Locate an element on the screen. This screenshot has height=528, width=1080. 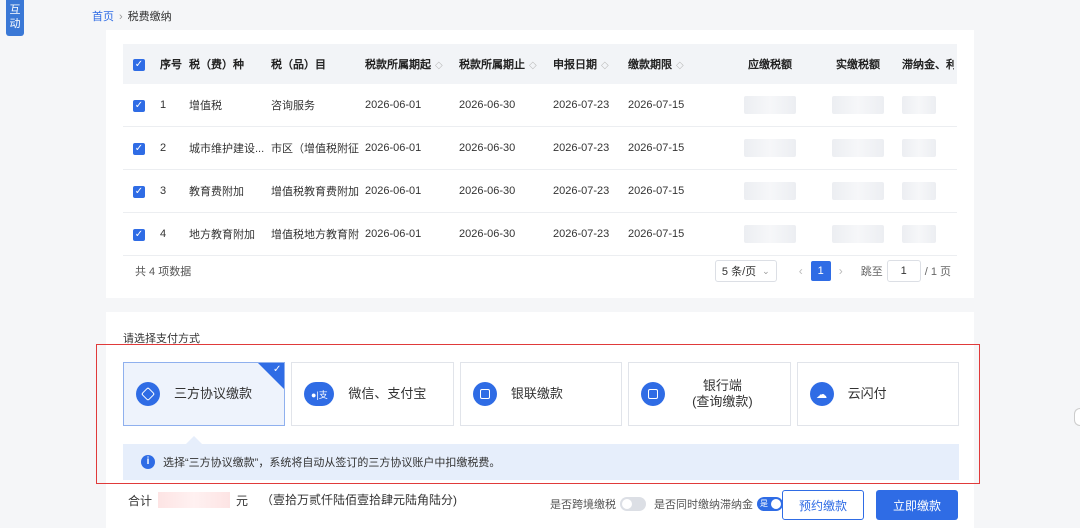
method-cloud-quickpass: ☁ 云闪付 is located at coordinates (878, 394).